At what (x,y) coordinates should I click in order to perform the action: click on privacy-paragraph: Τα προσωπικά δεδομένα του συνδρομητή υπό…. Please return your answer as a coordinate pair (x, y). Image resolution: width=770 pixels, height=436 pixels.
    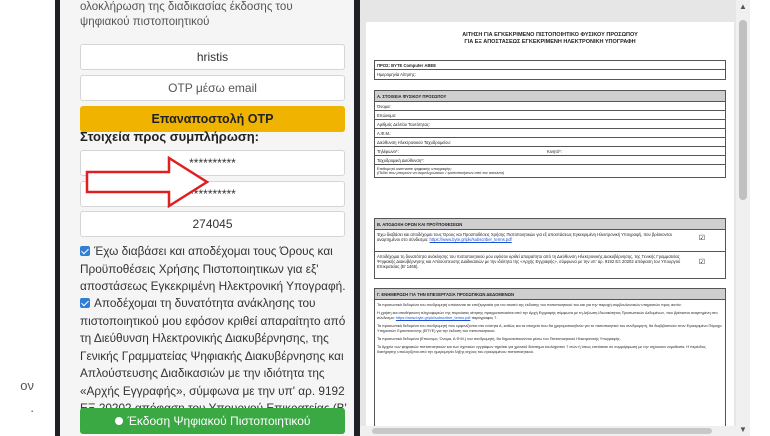
    Looking at the image, I should click on (529, 305).